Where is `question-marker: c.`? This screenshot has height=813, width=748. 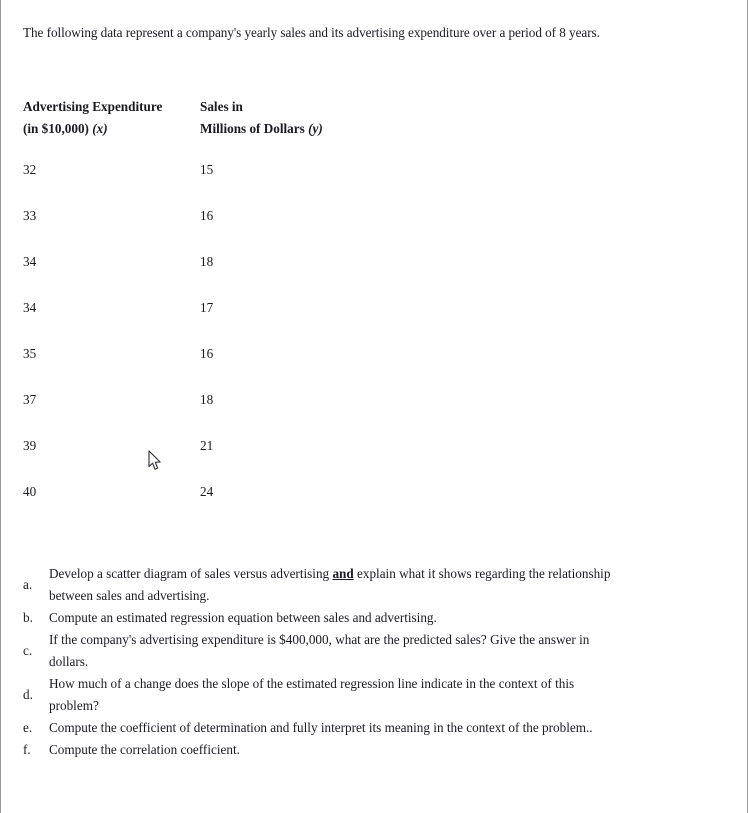 question-marker: c. is located at coordinates (28, 650).